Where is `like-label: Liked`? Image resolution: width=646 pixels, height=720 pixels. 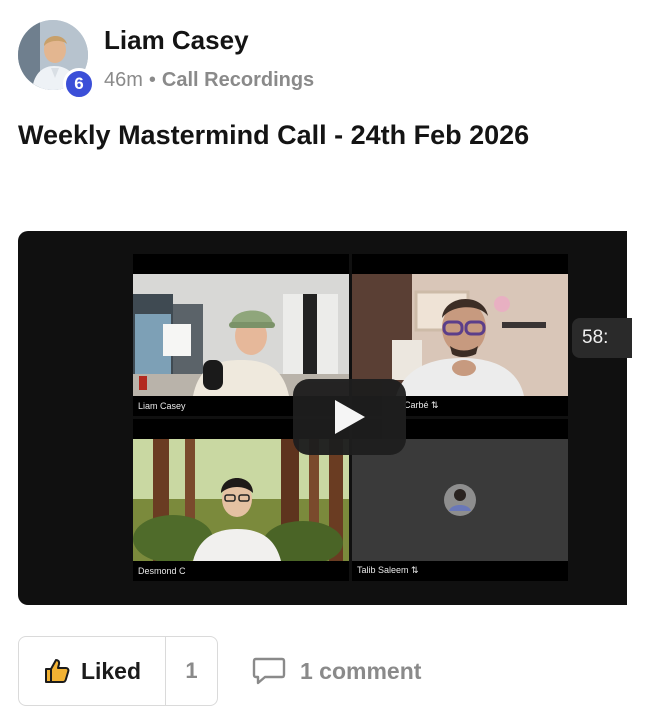
like-label: Liked is located at coordinates (111, 670).